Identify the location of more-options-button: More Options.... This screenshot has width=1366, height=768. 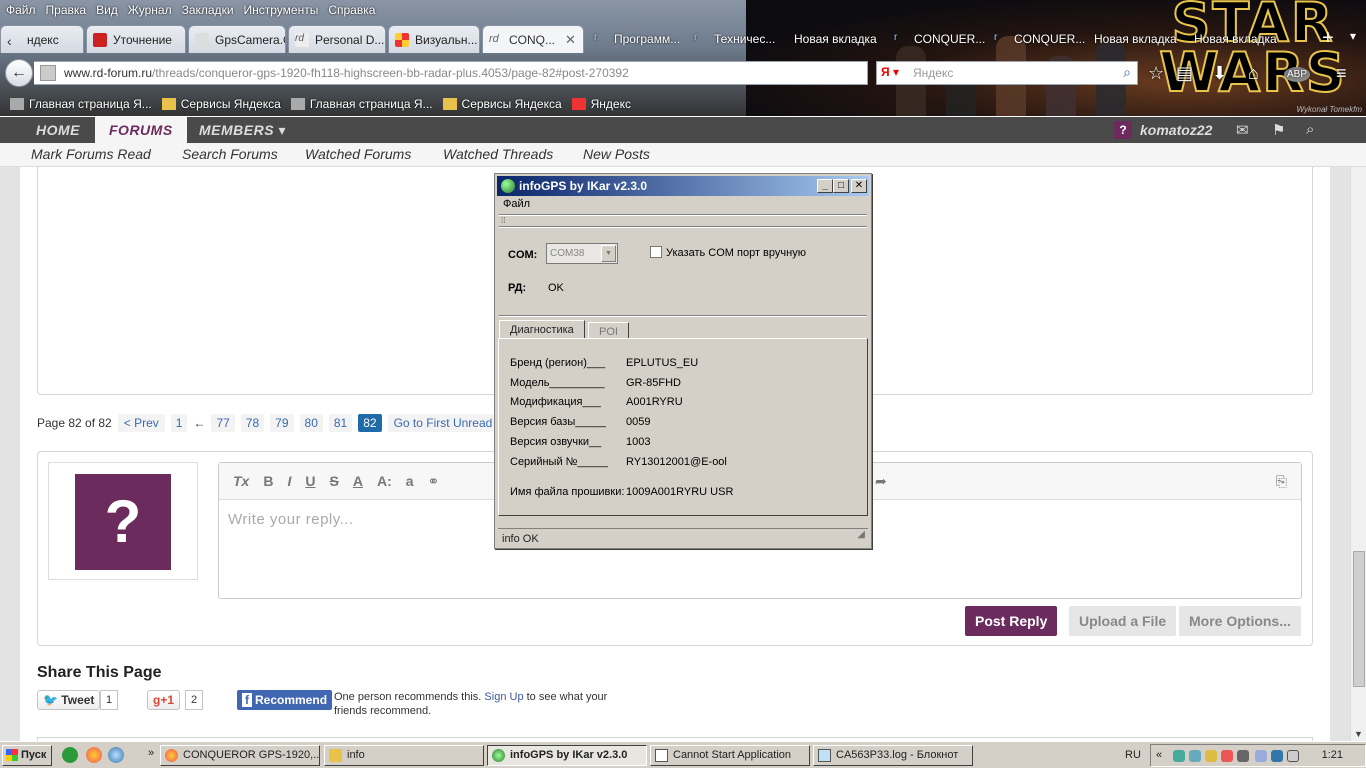
(1240, 621).